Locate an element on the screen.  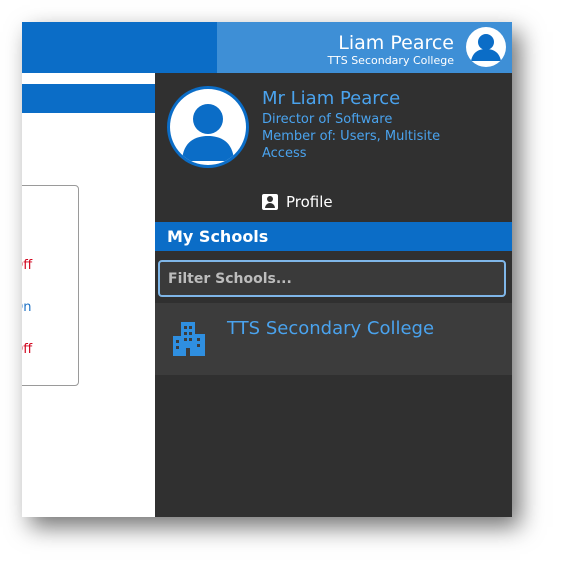
profile-link-label: Profile is located at coordinates (309, 202).